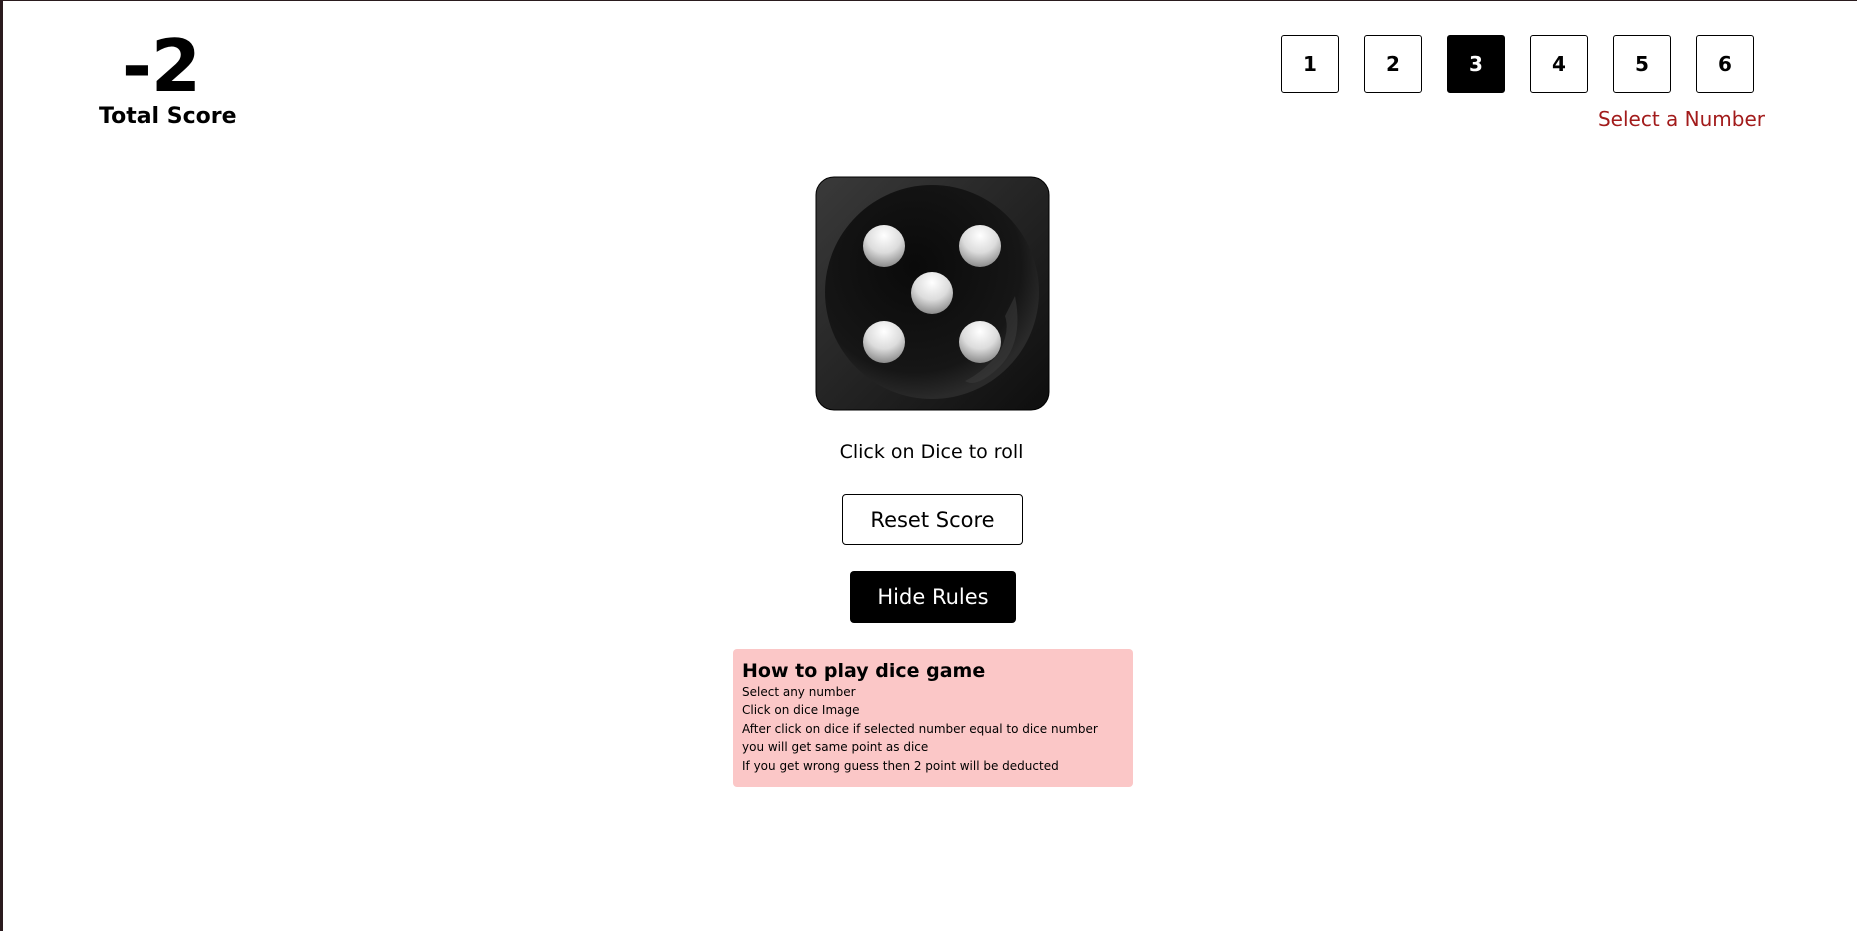 The image size is (1857, 931). What do you see at coordinates (1559, 64) in the screenshot?
I see `number-box-4: 4` at bounding box center [1559, 64].